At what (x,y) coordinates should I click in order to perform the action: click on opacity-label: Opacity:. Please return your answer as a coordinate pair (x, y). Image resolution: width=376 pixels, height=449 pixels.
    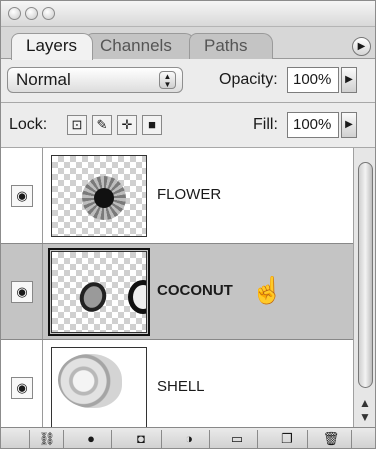
    Looking at the image, I should click on (248, 79).